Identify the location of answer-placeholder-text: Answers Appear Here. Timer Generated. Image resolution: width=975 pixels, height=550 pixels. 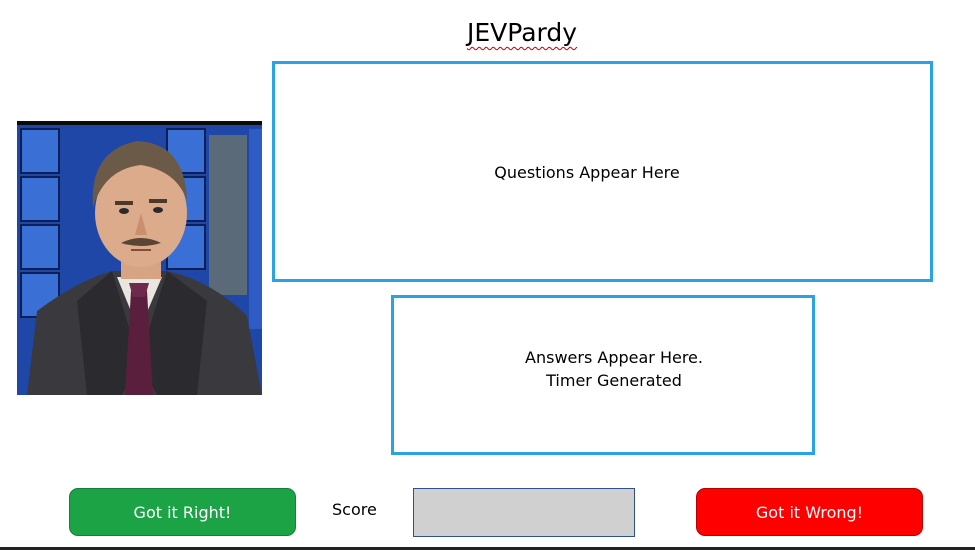
(614, 369).